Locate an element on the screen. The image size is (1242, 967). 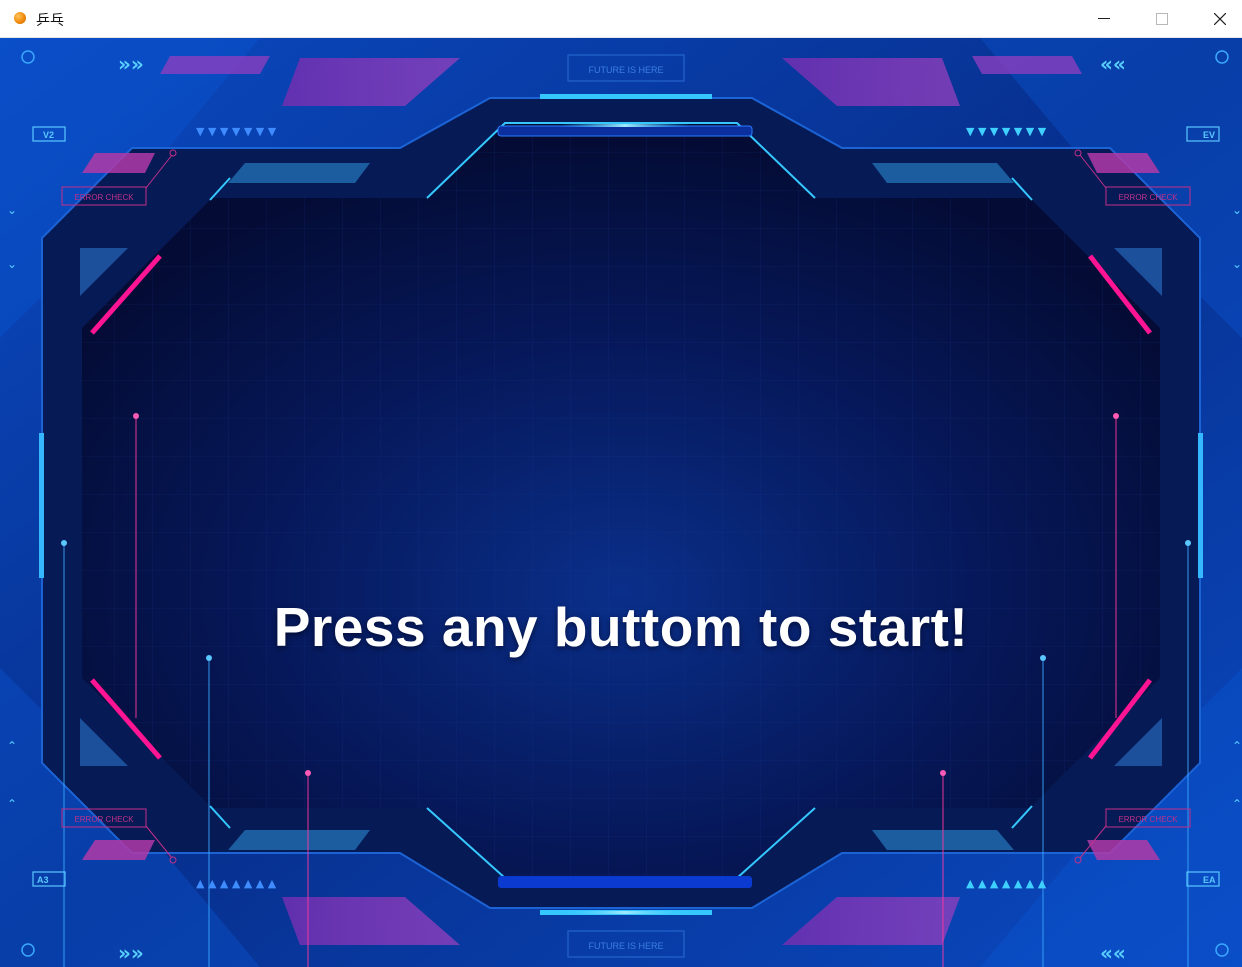
orange-ball-icon is located at coordinates (20, 18).